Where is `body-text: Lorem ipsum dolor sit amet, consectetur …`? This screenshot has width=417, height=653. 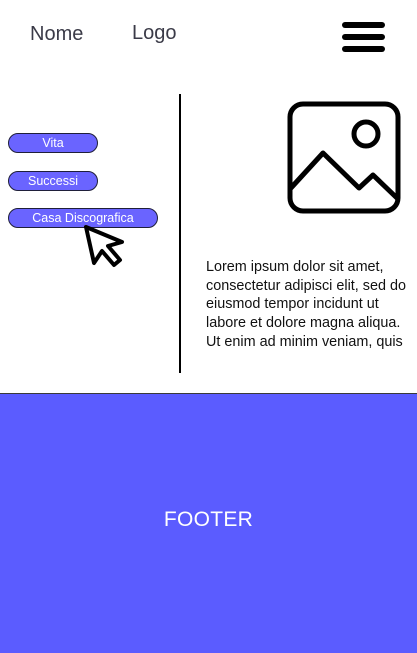
body-text: Lorem ipsum dolor sit amet, consectetur … is located at coordinates (306, 304).